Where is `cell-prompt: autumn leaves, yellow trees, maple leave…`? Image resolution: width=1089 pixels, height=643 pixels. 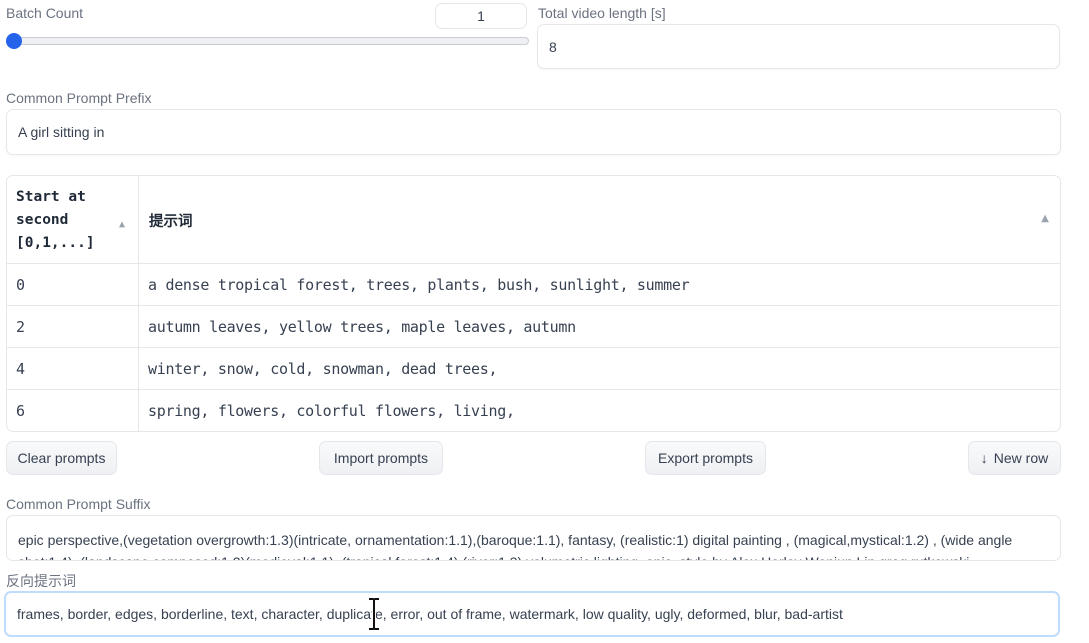
cell-prompt: autumn leaves, yellow trees, maple leave… is located at coordinates (599, 326).